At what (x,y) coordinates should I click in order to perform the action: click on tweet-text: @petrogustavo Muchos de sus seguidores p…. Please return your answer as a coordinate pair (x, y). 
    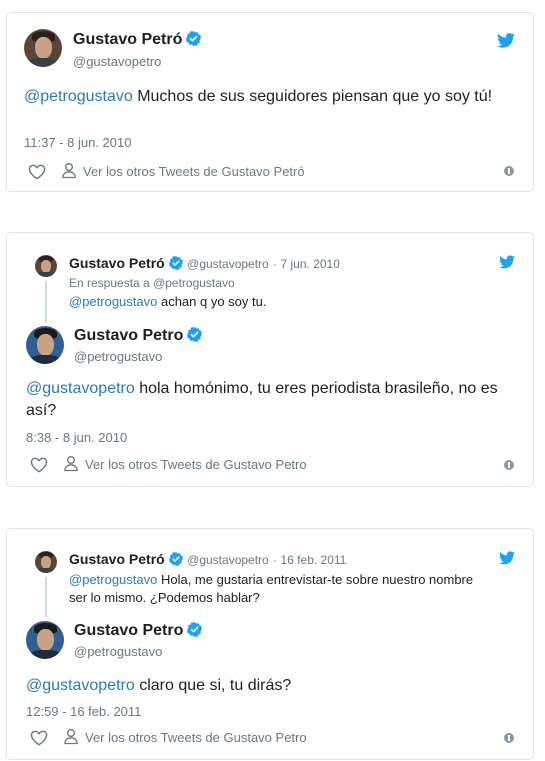
    Looking at the image, I should click on (258, 96).